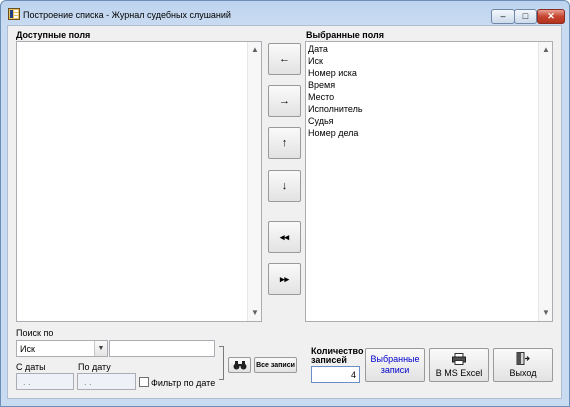 The height and width of the screenshot is (407, 570). What do you see at coordinates (335, 374) in the screenshot?
I see `records-count-field: 4` at bounding box center [335, 374].